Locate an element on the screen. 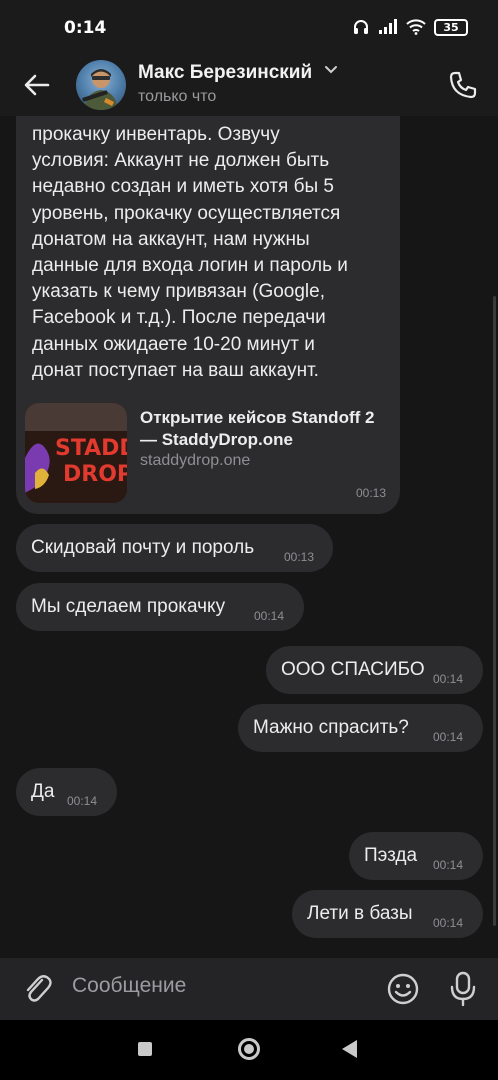 The height and width of the screenshot is (1080, 498). message-text: Да is located at coordinates (43, 791).